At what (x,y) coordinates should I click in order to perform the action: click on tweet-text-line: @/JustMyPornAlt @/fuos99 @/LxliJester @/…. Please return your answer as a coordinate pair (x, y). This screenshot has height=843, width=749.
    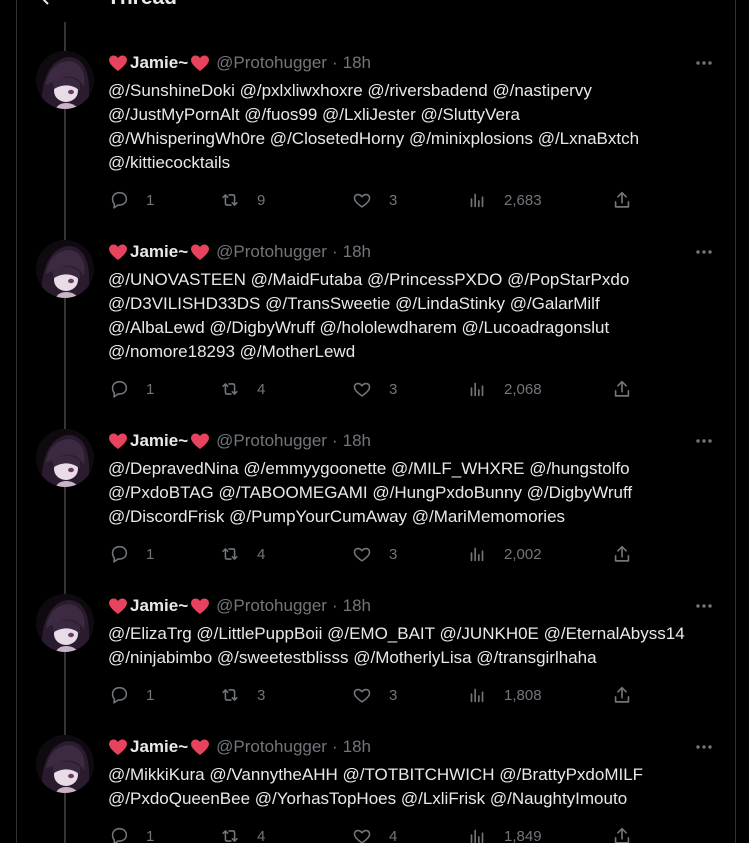
    Looking at the image, I should click on (418, 115).